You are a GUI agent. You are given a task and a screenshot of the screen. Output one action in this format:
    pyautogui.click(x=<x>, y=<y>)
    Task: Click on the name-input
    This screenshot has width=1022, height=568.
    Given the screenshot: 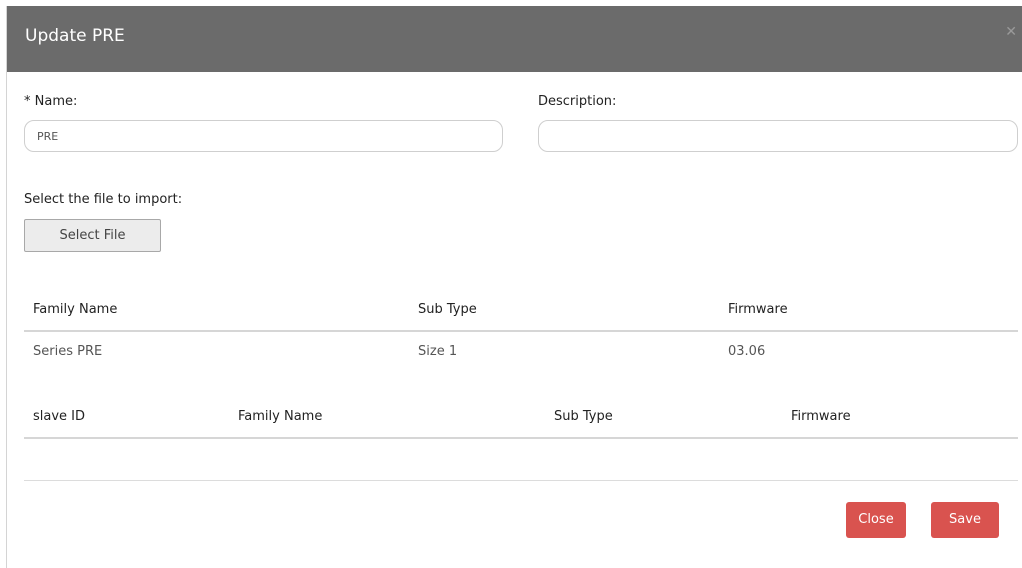 What is the action you would take?
    pyautogui.click(x=263, y=136)
    